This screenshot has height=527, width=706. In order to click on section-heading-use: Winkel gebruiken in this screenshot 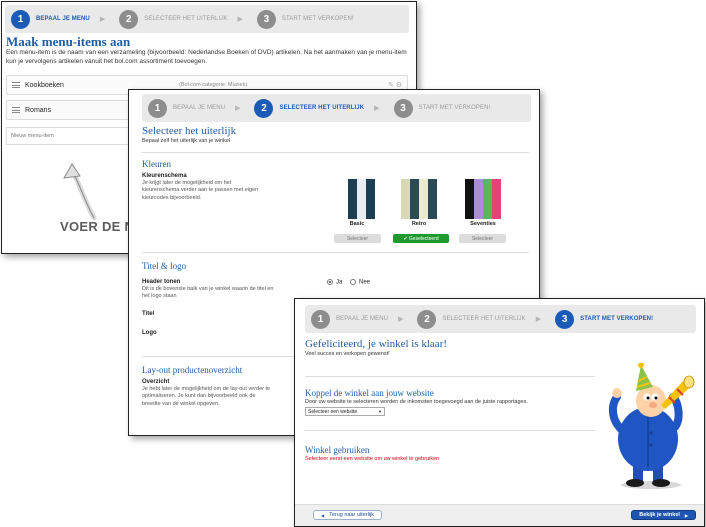, I will do `click(337, 450)`.